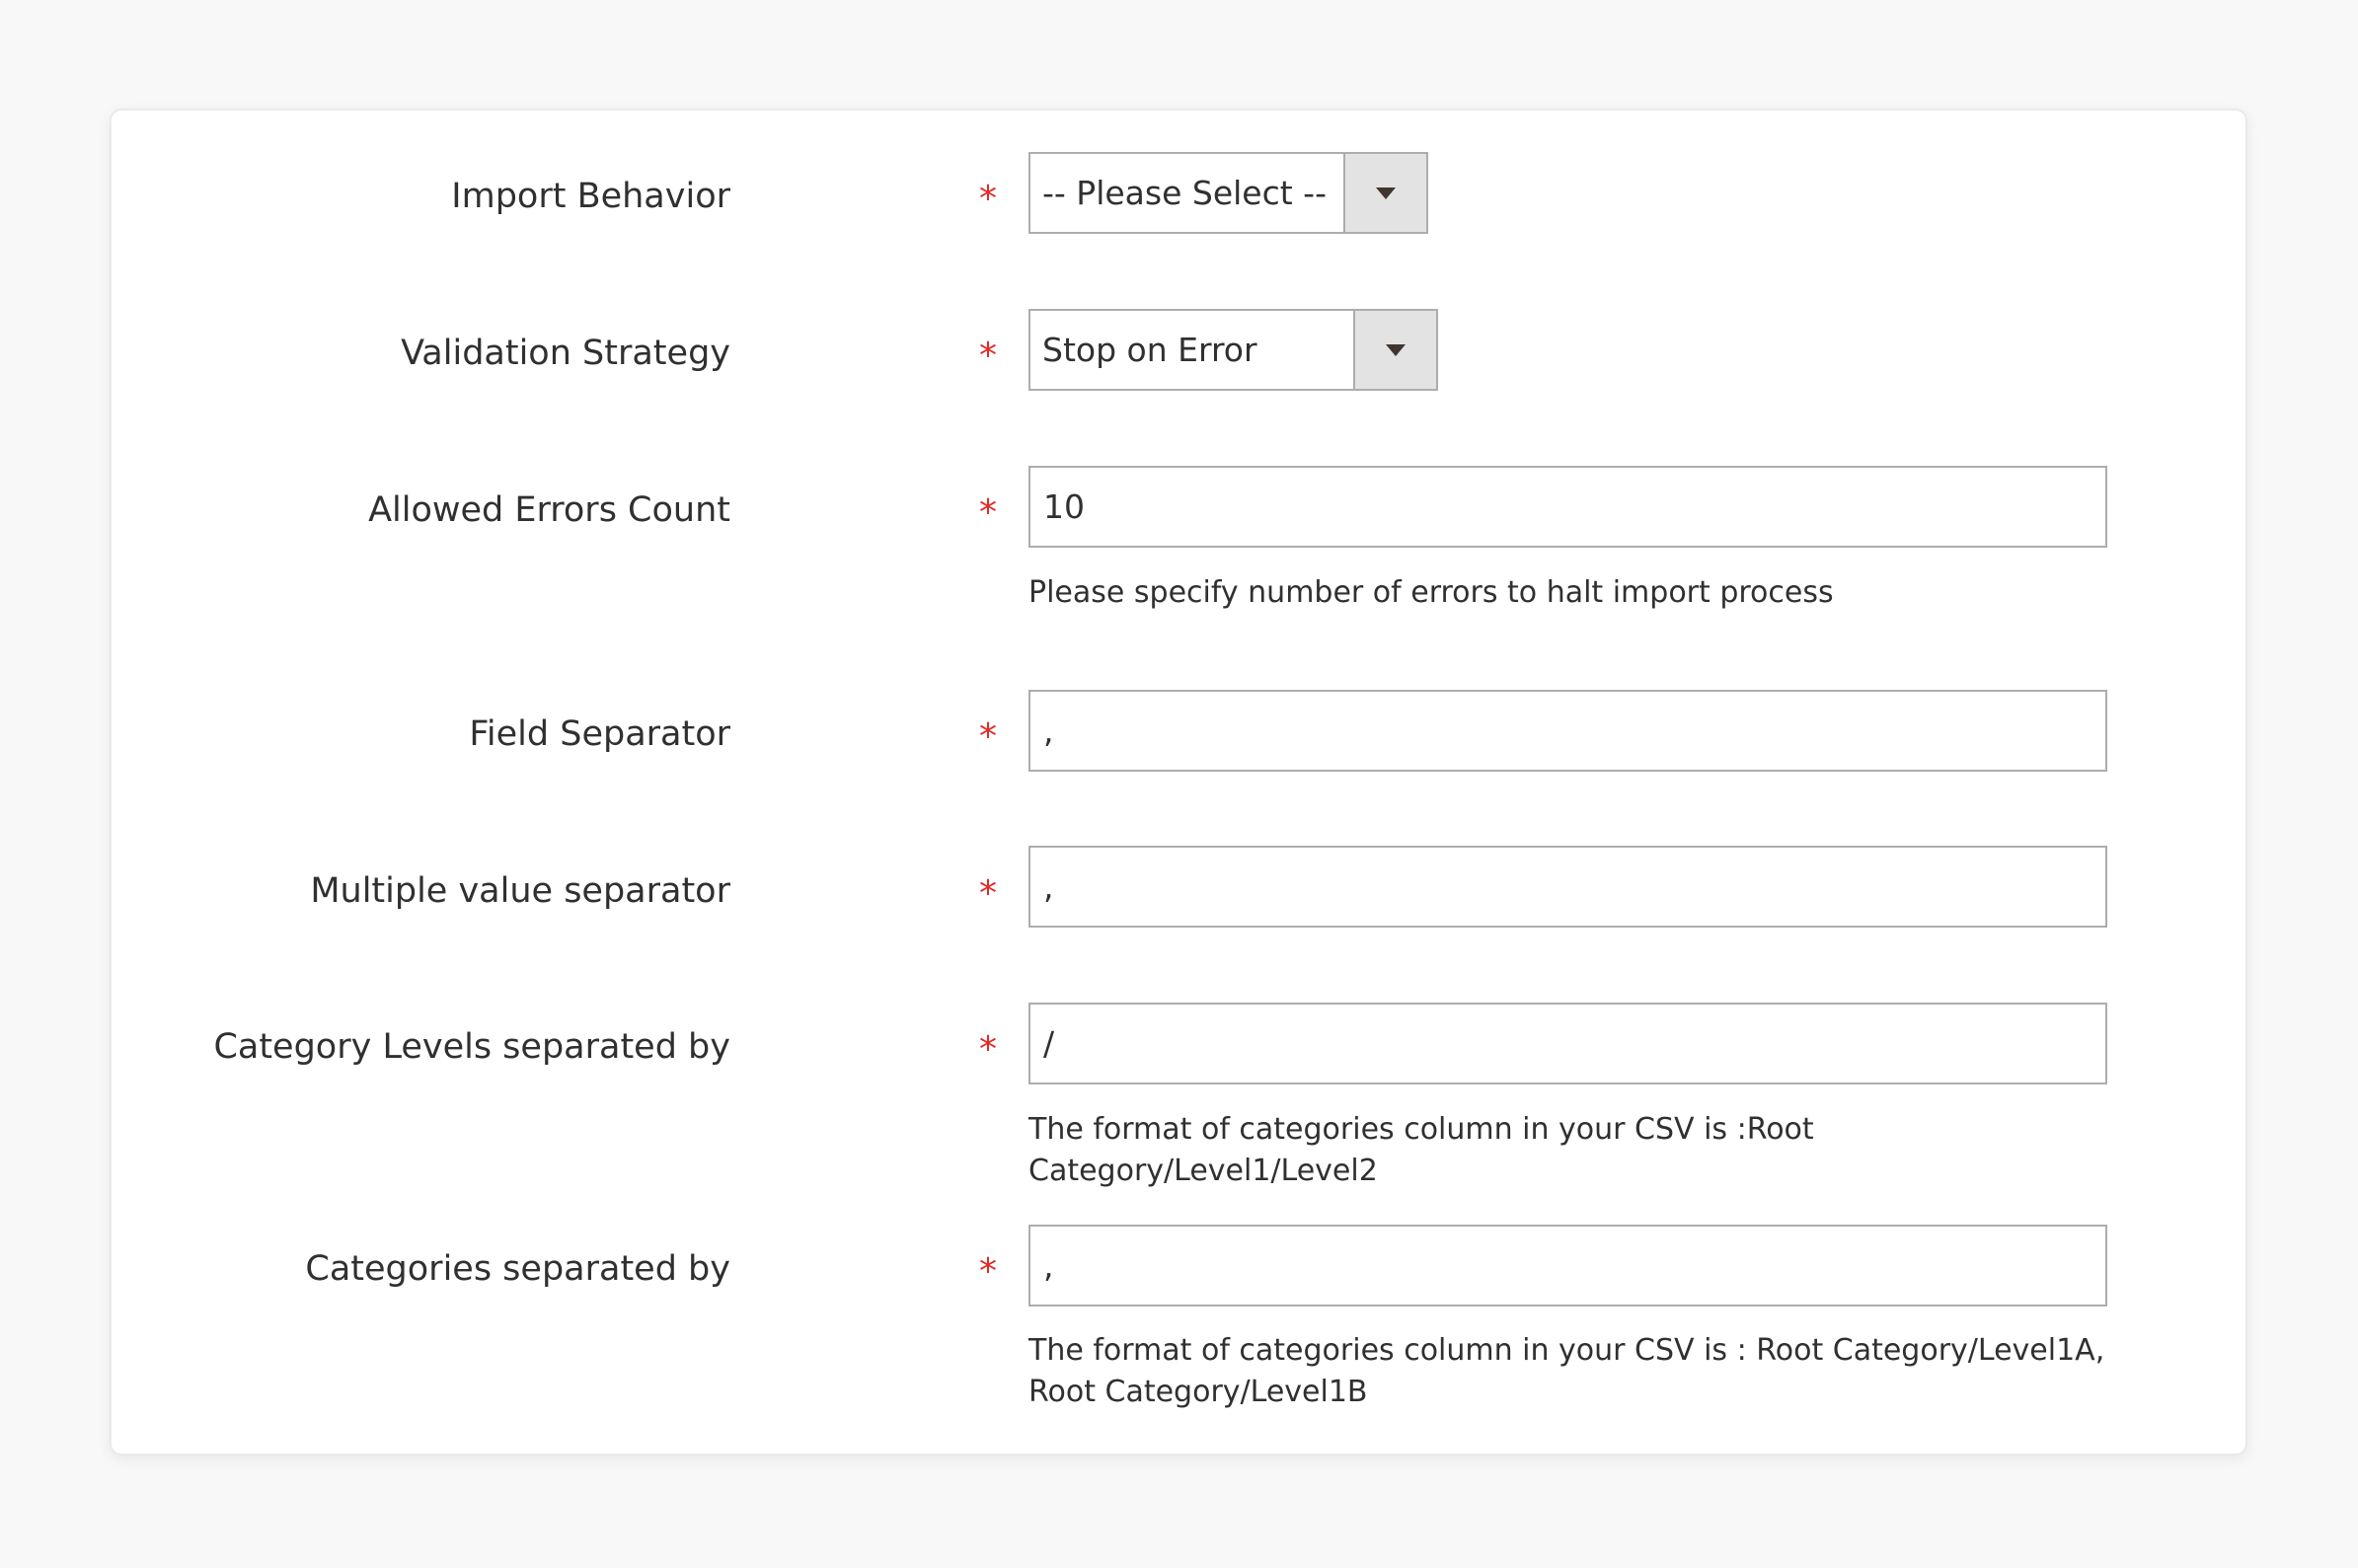  I want to click on validation-strategy-label: Validation Strategy, so click(565, 353).